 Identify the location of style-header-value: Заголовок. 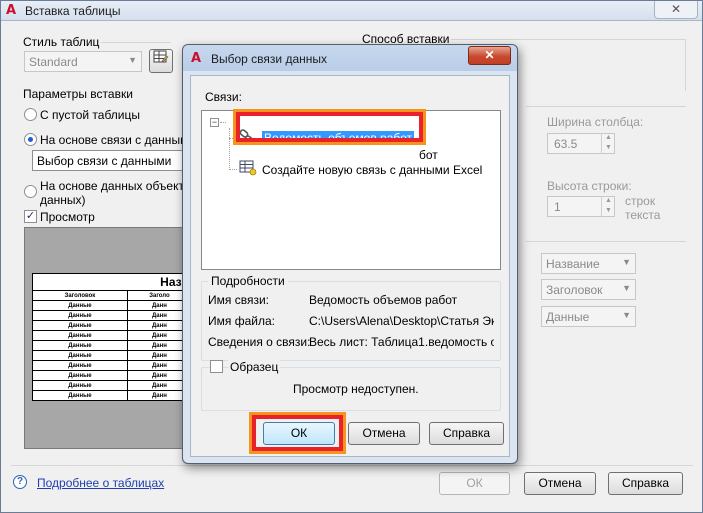
(574, 290).